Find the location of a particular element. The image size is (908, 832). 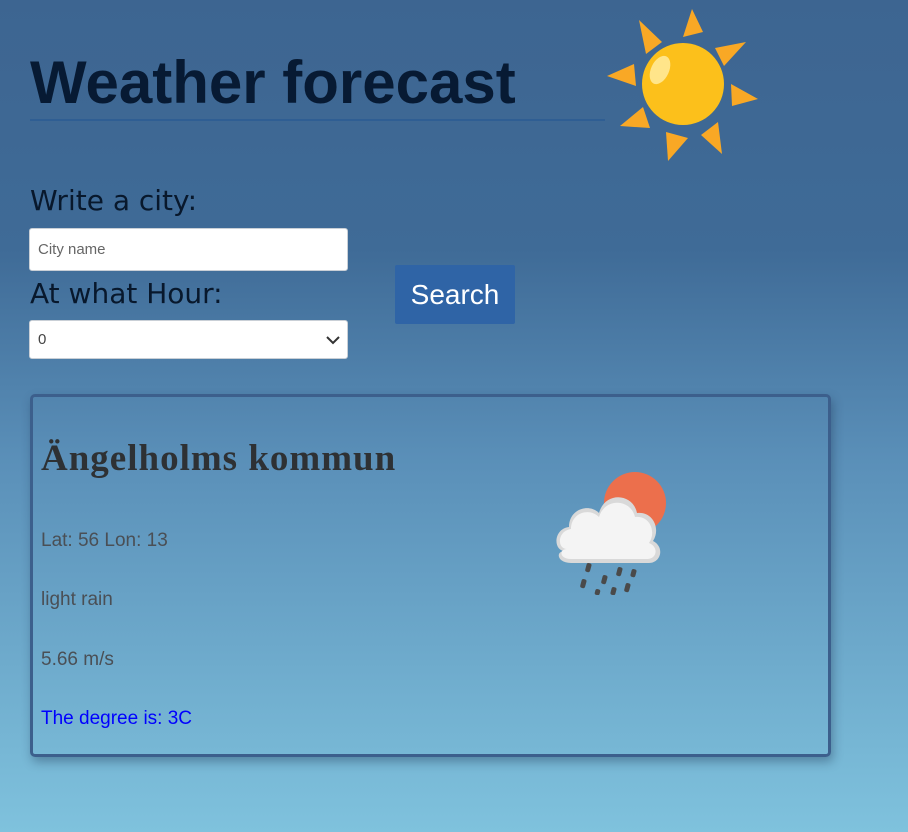

hour-select-value: 0 is located at coordinates (42, 339).